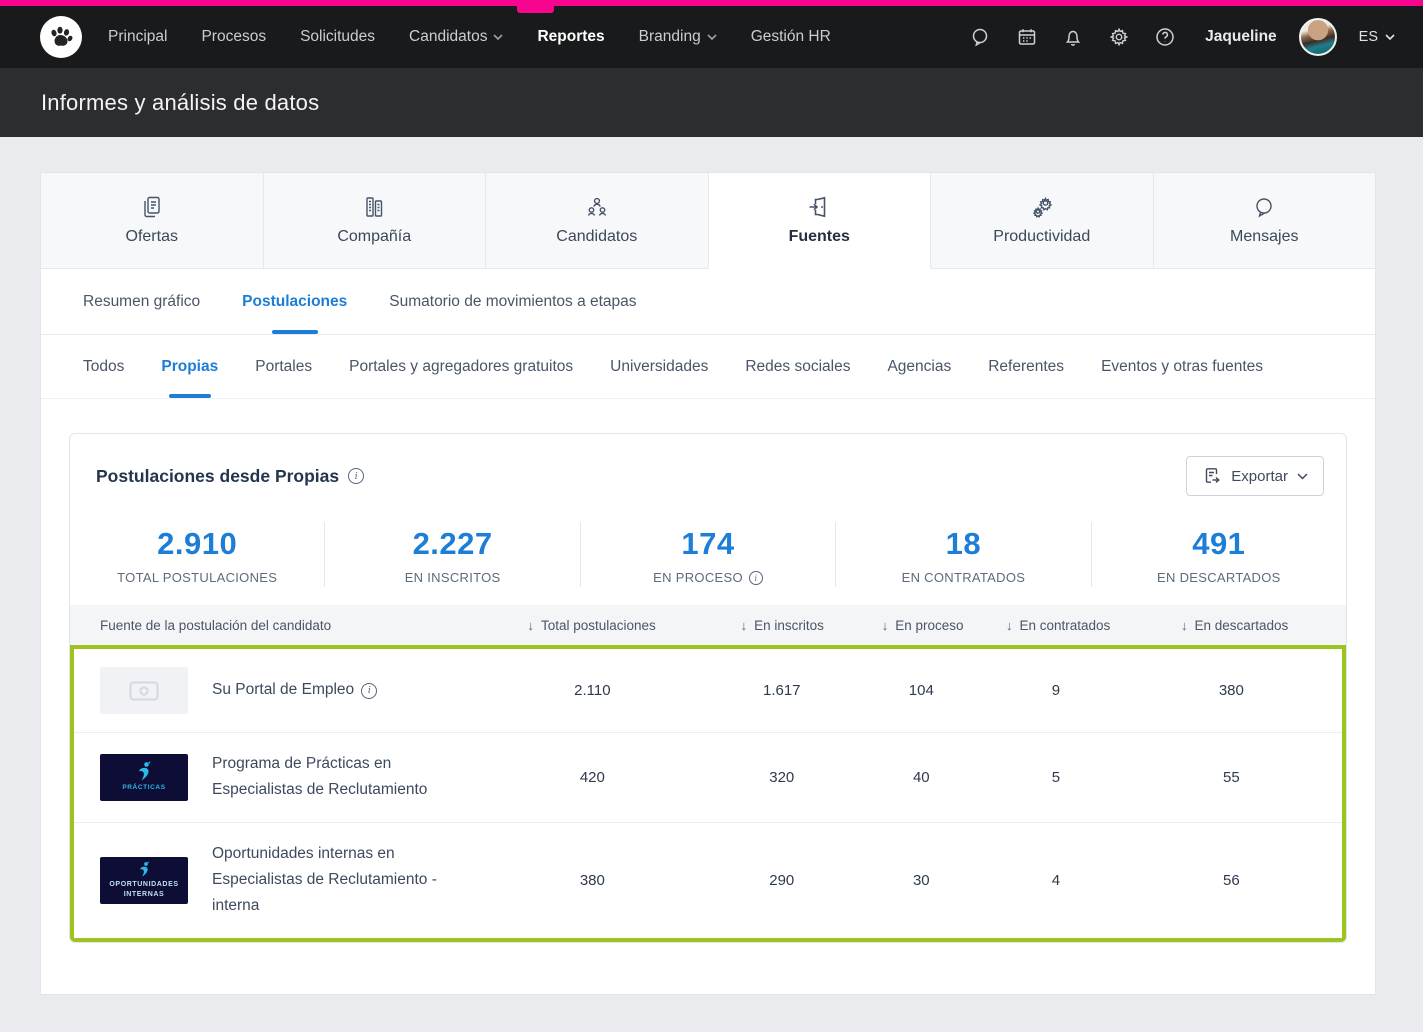 The height and width of the screenshot is (1032, 1423). I want to click on cell-descartados: 380, so click(1231, 690).